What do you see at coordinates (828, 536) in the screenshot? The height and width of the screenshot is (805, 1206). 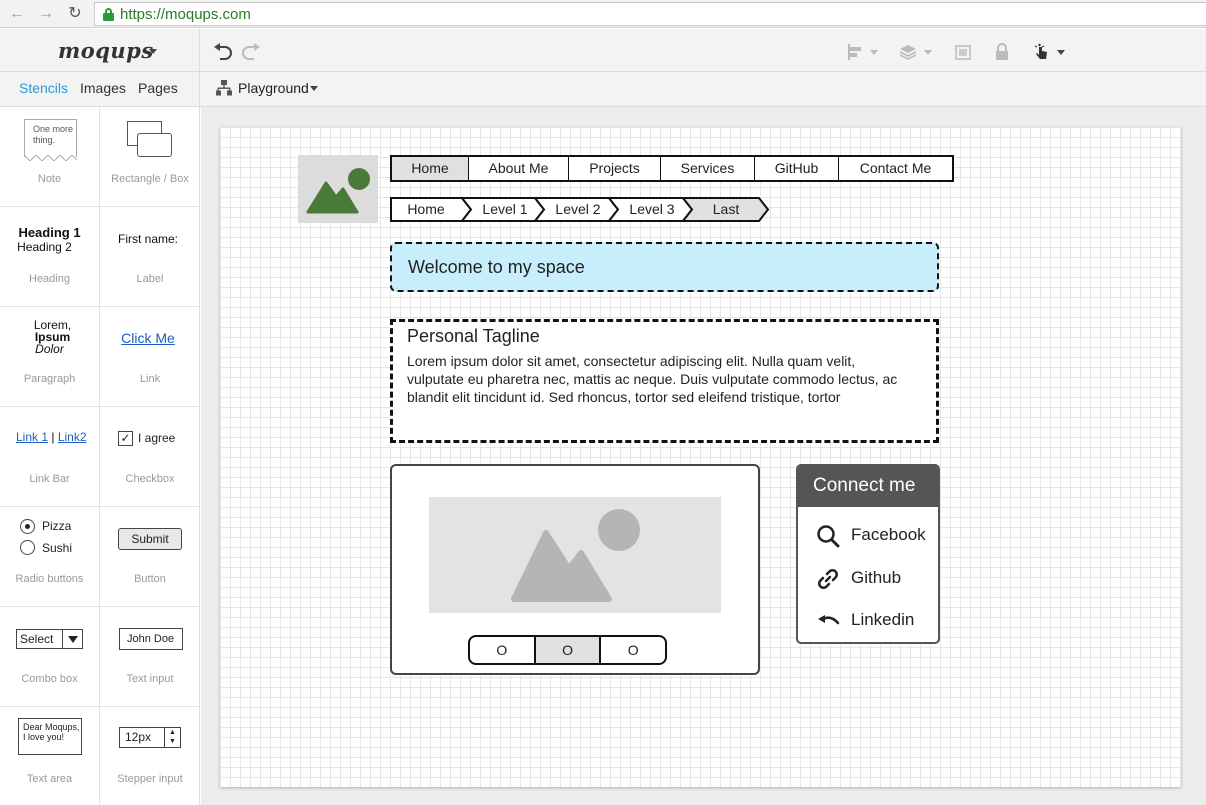 I see `search-icon` at bounding box center [828, 536].